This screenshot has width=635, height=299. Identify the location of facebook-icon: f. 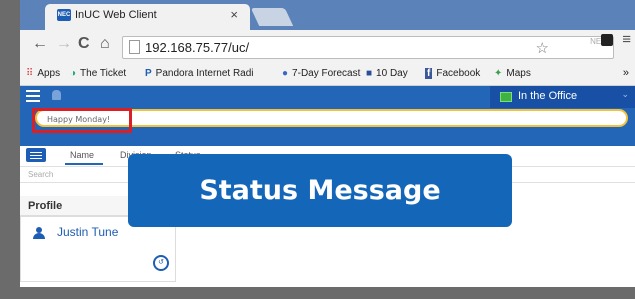
(429, 73).